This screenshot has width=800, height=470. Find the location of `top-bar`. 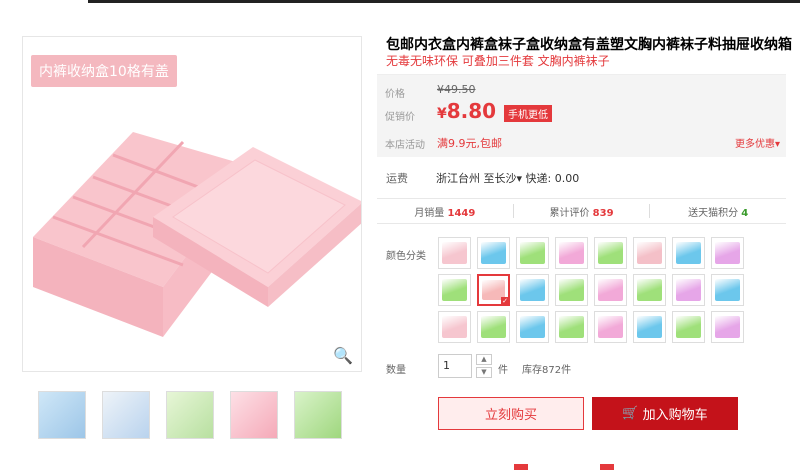

top-bar is located at coordinates (444, 1).